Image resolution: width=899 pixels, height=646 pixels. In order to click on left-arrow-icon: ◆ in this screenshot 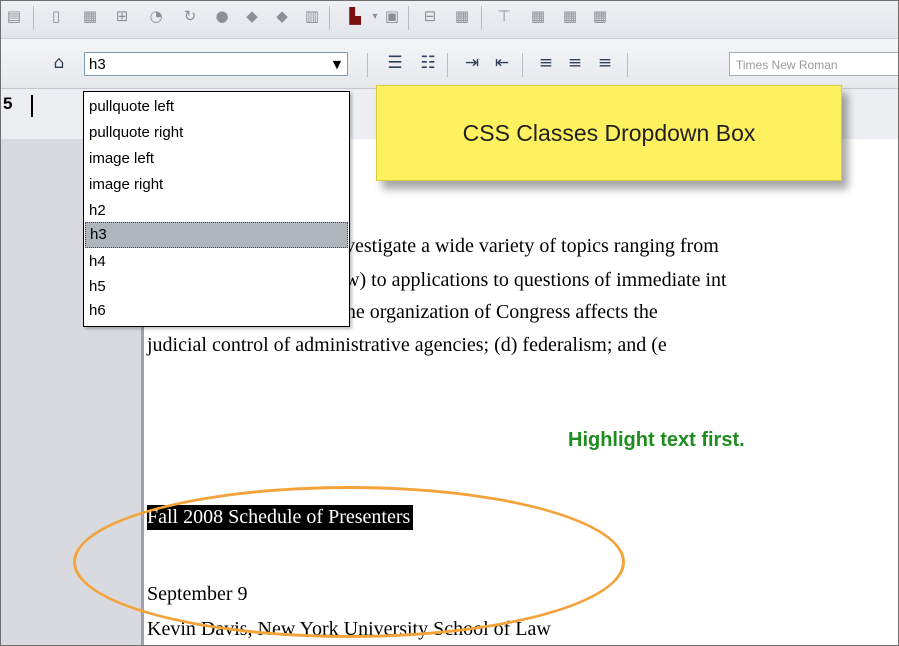, I will do `click(252, 16)`.